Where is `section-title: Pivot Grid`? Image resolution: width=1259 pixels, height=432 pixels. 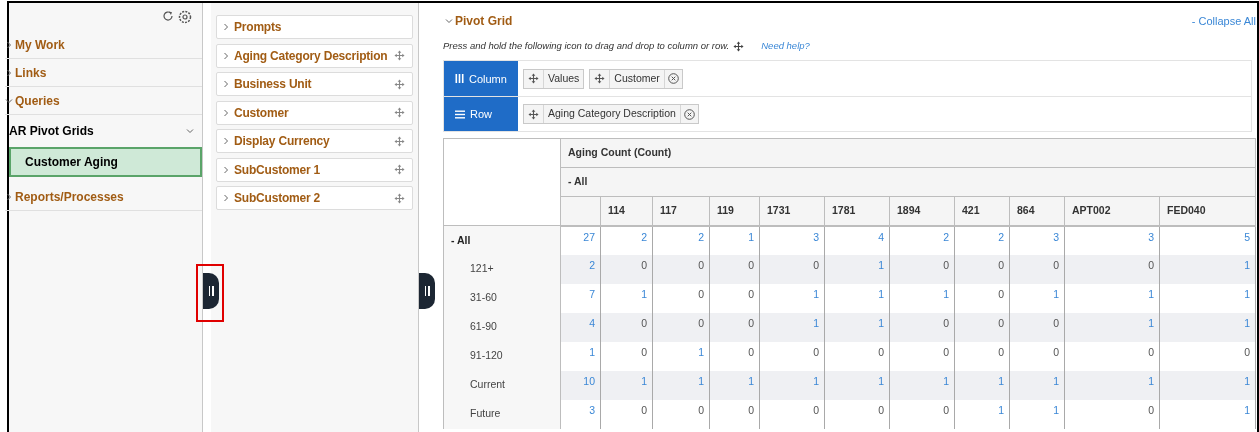 section-title: Pivot Grid is located at coordinates (484, 21).